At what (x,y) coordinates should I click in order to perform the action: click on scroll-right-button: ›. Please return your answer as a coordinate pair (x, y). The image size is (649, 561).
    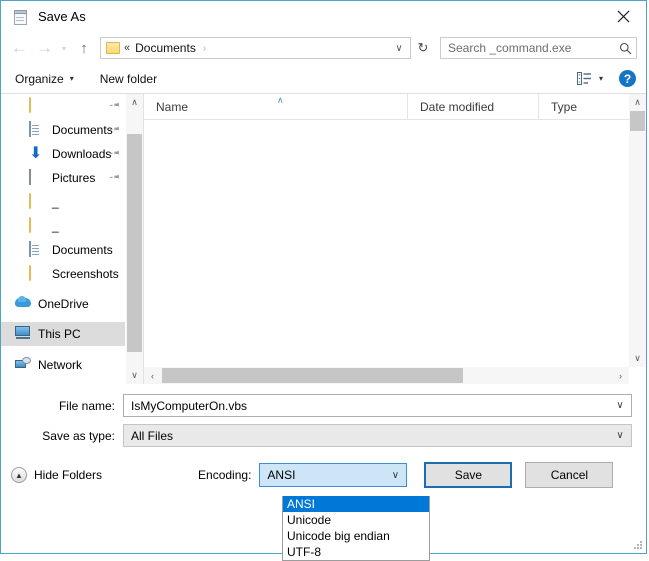
    Looking at the image, I should click on (620, 375).